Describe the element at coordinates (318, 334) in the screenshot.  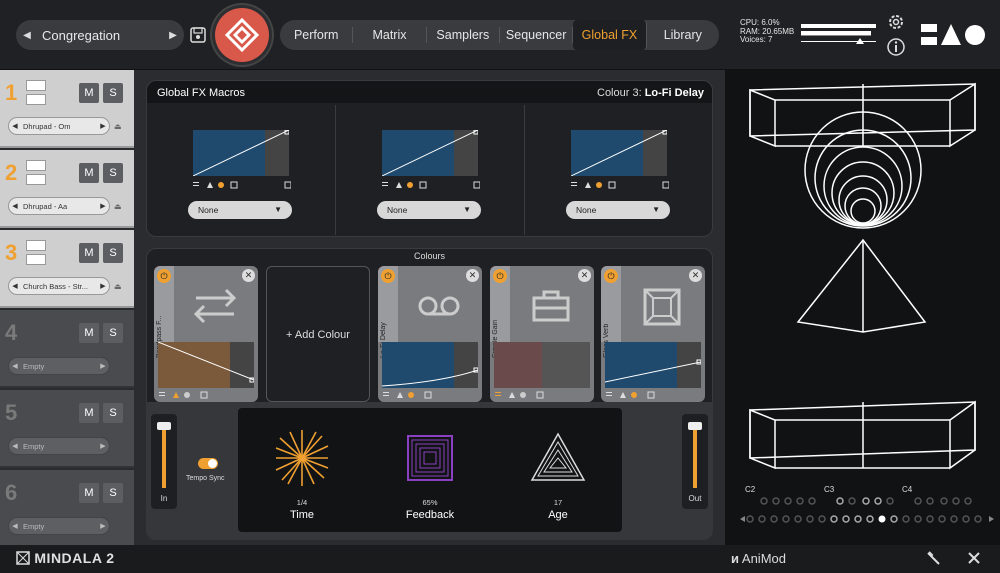
I see `add-colour-button: + Add Colour` at that location.